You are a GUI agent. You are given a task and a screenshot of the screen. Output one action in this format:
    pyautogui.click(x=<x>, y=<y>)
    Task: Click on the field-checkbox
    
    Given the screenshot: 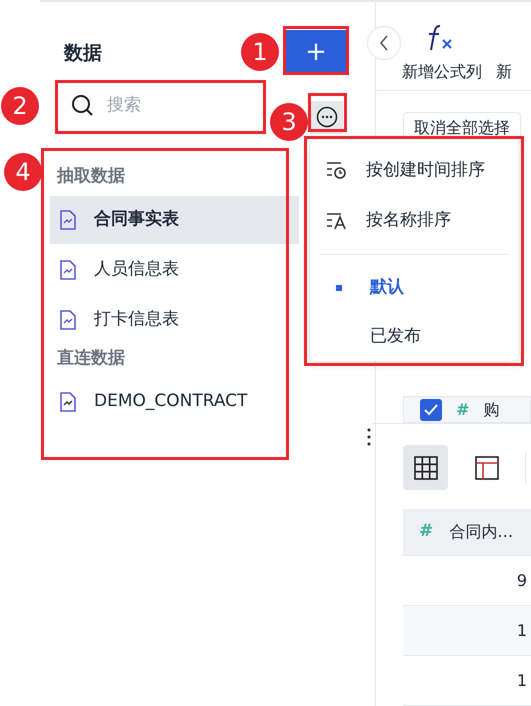 What is the action you would take?
    pyautogui.click(x=431, y=409)
    